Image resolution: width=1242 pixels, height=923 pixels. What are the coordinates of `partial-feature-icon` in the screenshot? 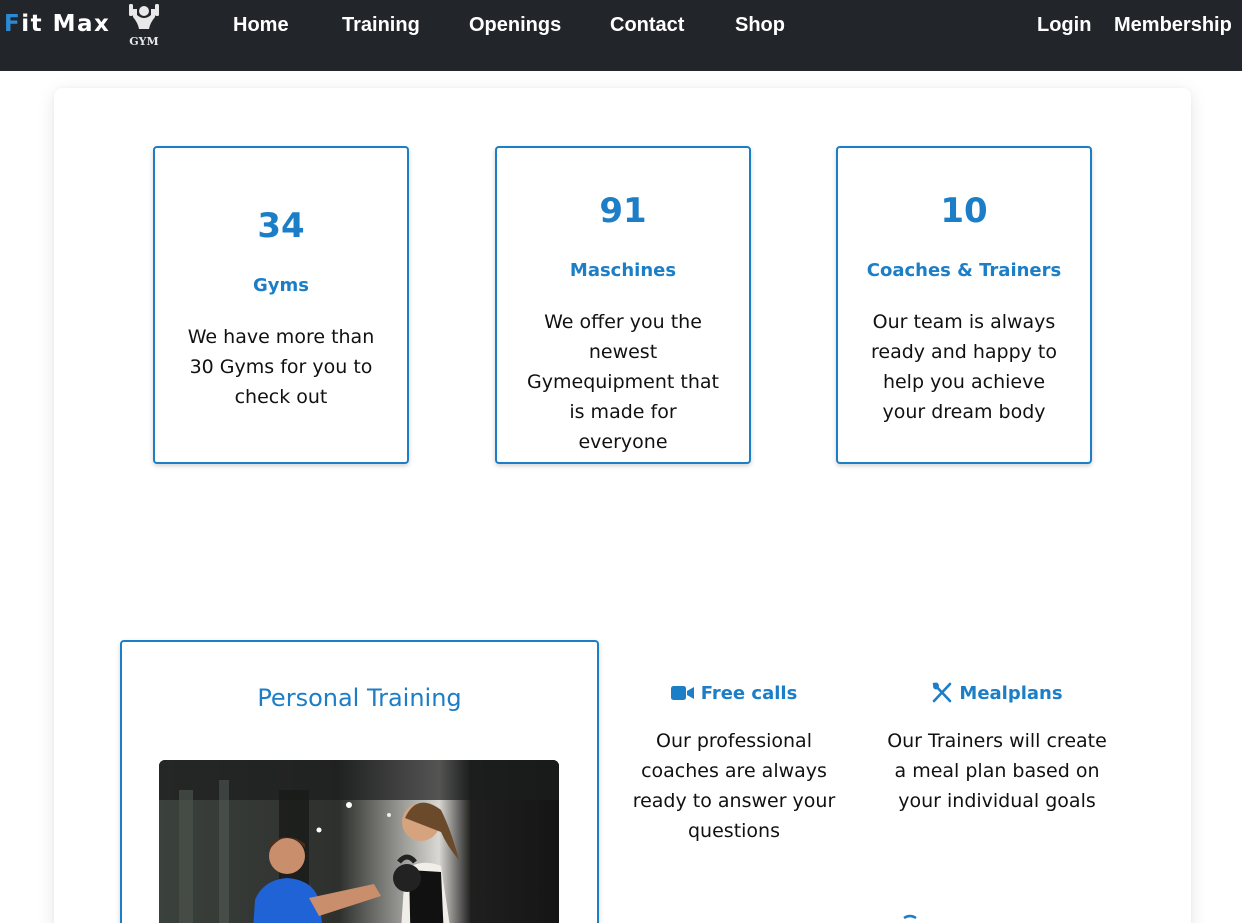 It's located at (910, 917).